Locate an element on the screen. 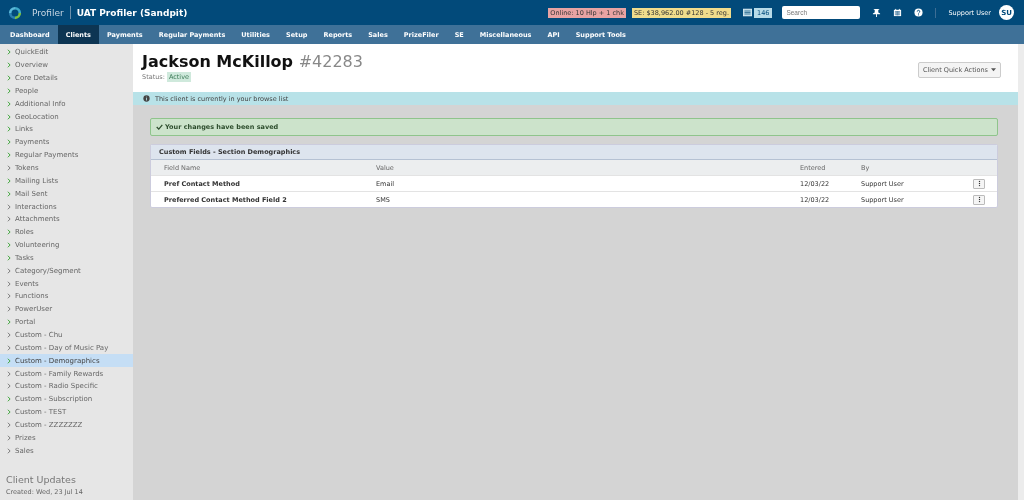 Image resolution: width=1024 pixels, height=500 pixels. brand-name: Profiler is located at coordinates (48, 12).